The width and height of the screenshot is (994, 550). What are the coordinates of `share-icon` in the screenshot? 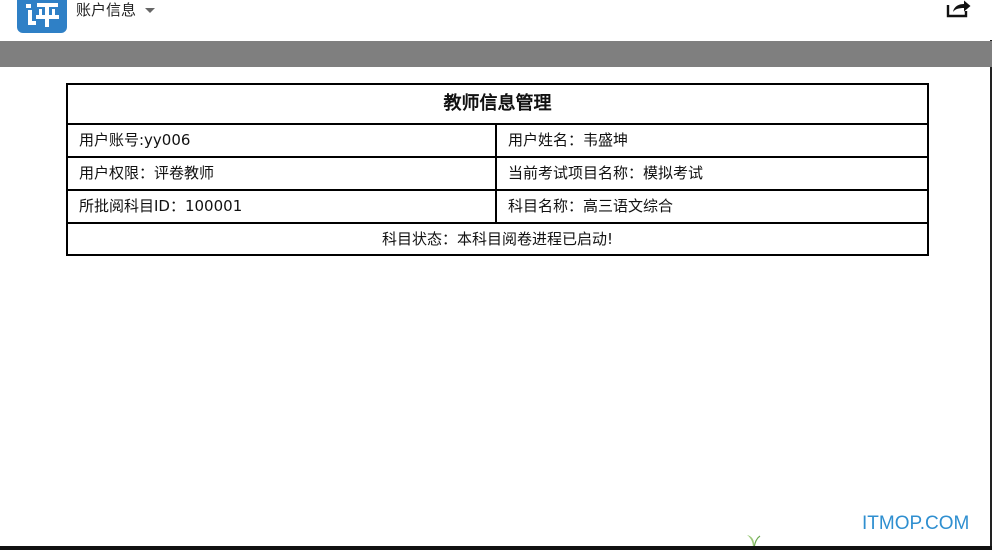 It's located at (958, 9).